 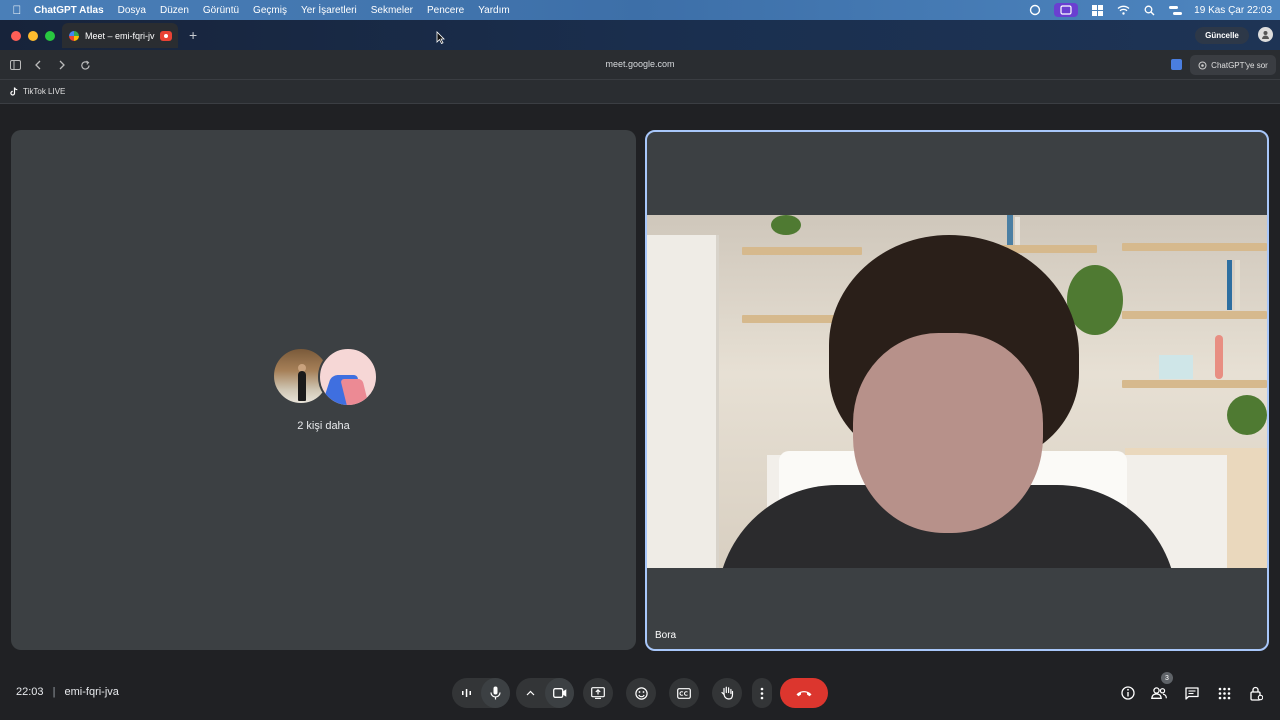 What do you see at coordinates (1256, 693) in the screenshot?
I see `host-controls-icon` at bounding box center [1256, 693].